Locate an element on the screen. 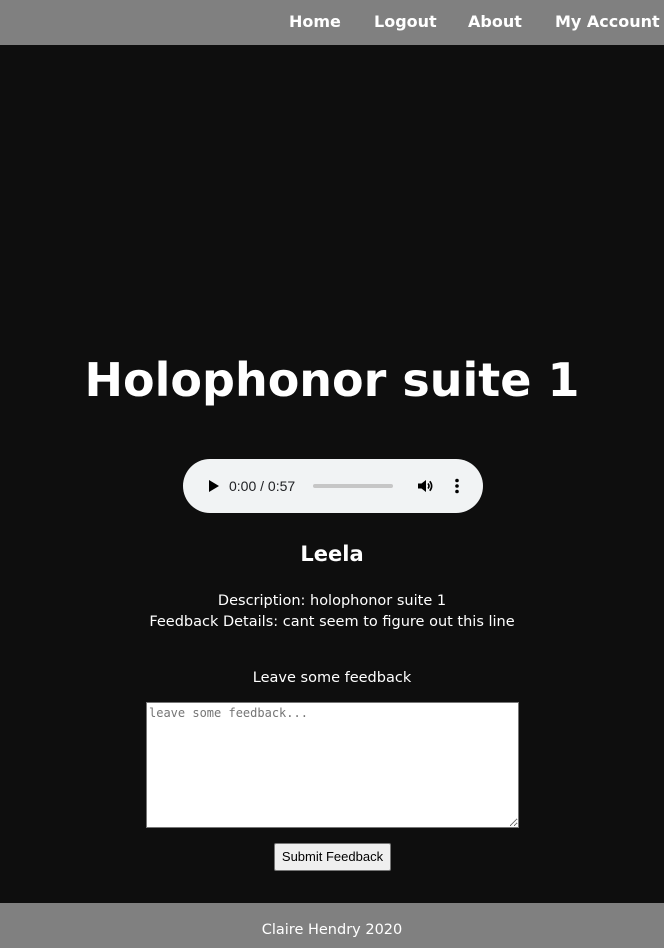 This screenshot has width=664, height=948. more-options-icon is located at coordinates (457, 486).